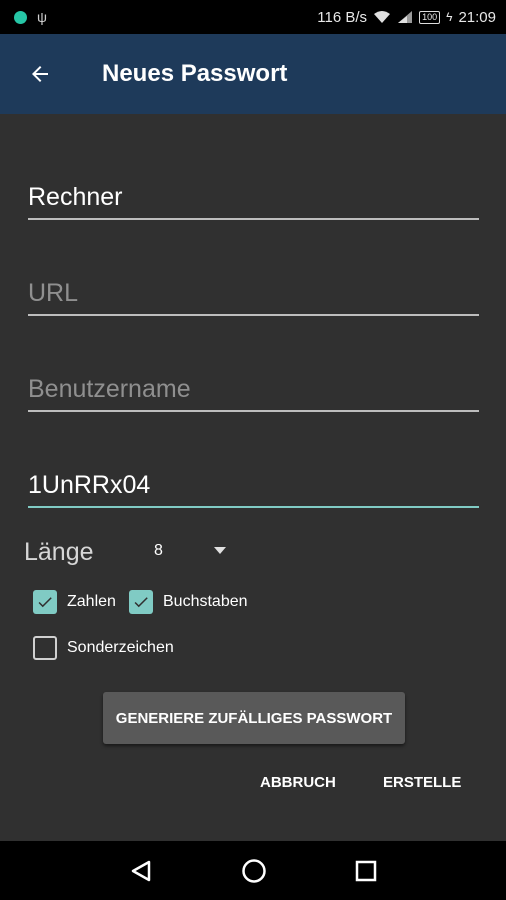 This screenshot has height=900, width=506. Describe the element at coordinates (193, 551) in the screenshot. I see `length-spinner: 8` at that location.